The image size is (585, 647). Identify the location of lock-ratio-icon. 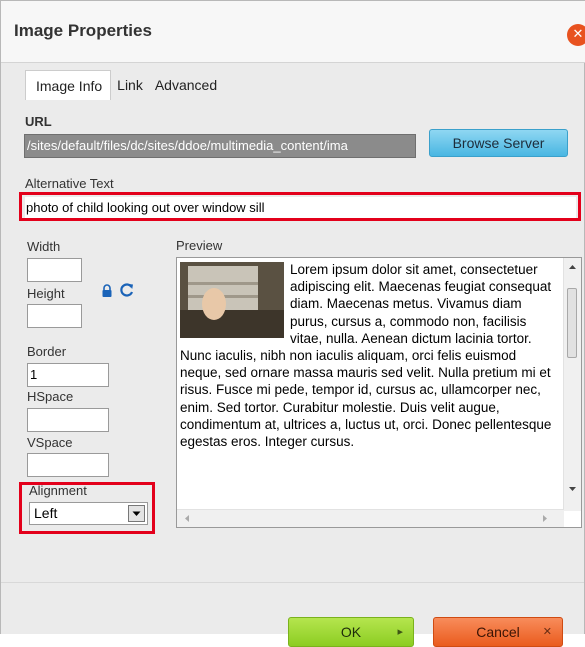
(107, 291).